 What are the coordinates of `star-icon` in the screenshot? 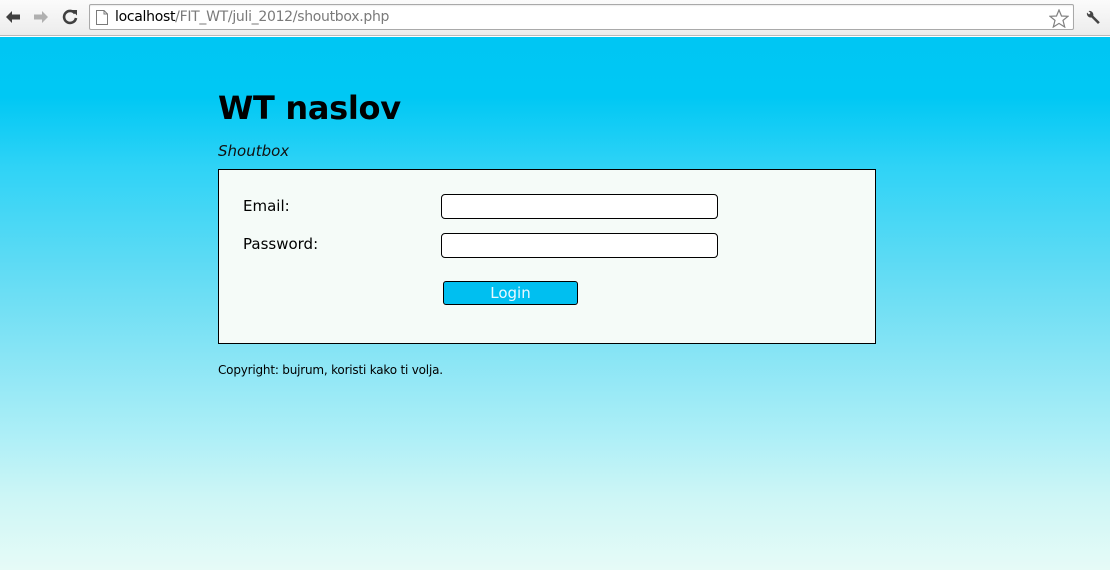 It's located at (1059, 18).